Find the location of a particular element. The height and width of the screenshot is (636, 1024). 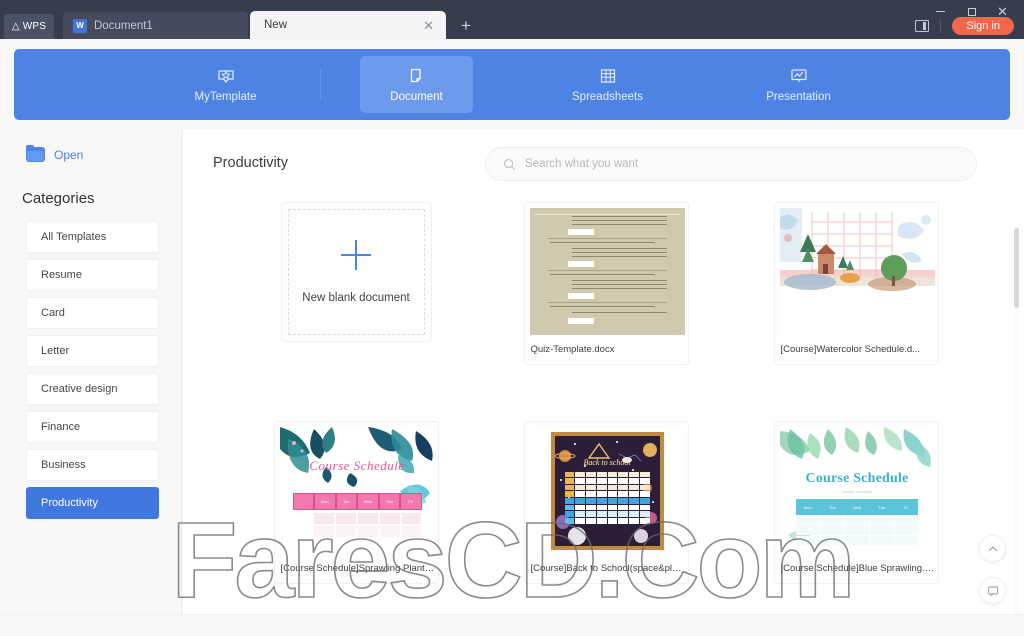

grid-cell: New blank document is located at coordinates (356, 283).